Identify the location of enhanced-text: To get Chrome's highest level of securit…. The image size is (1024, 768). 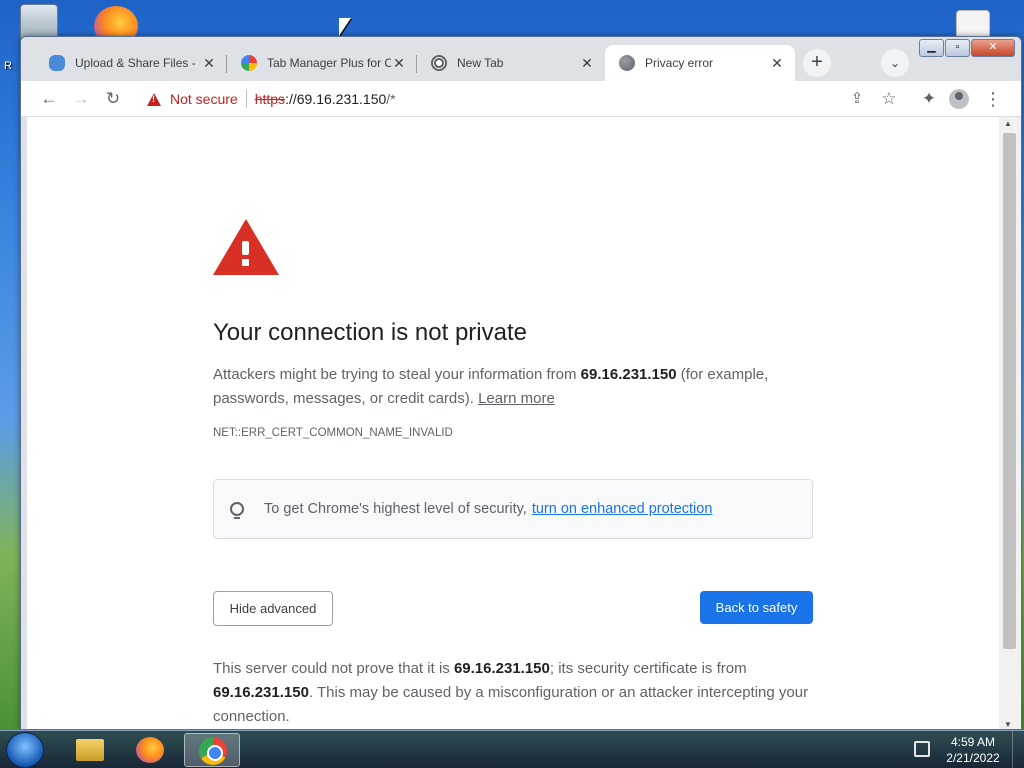
(395, 509).